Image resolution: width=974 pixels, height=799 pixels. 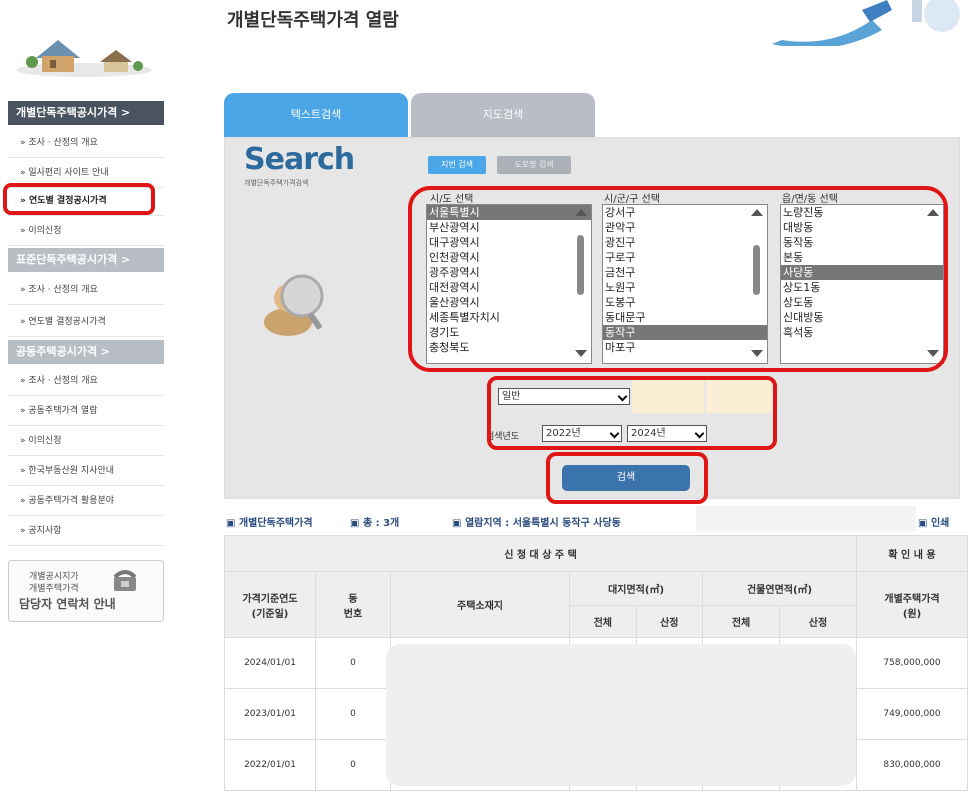 I want to click on road-search-button: 도로명 검색, so click(x=534, y=165).